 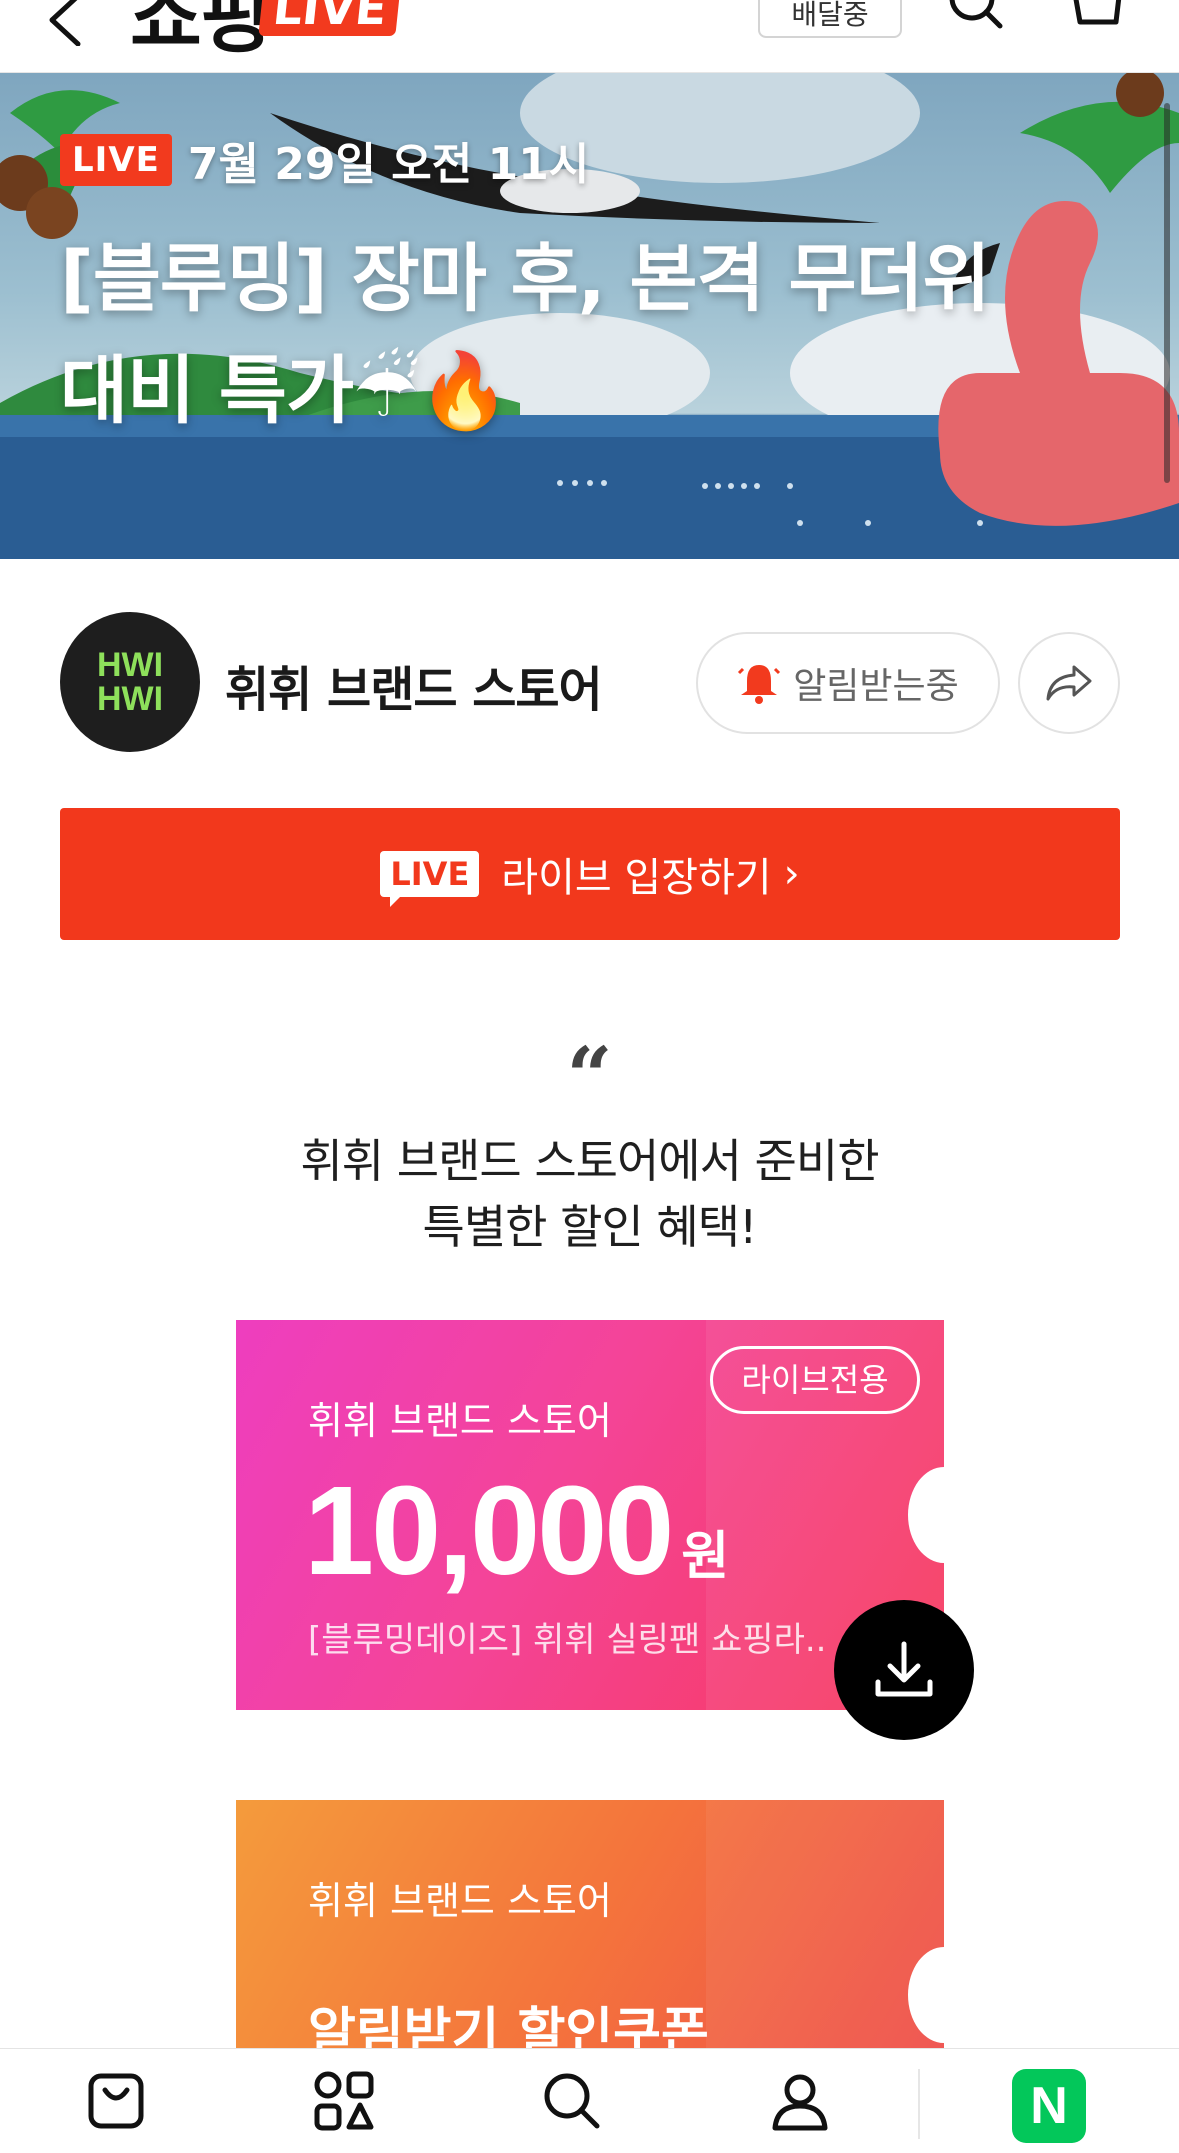 I want to click on coupon-amount: 10,000 원, so click(x=516, y=1530).